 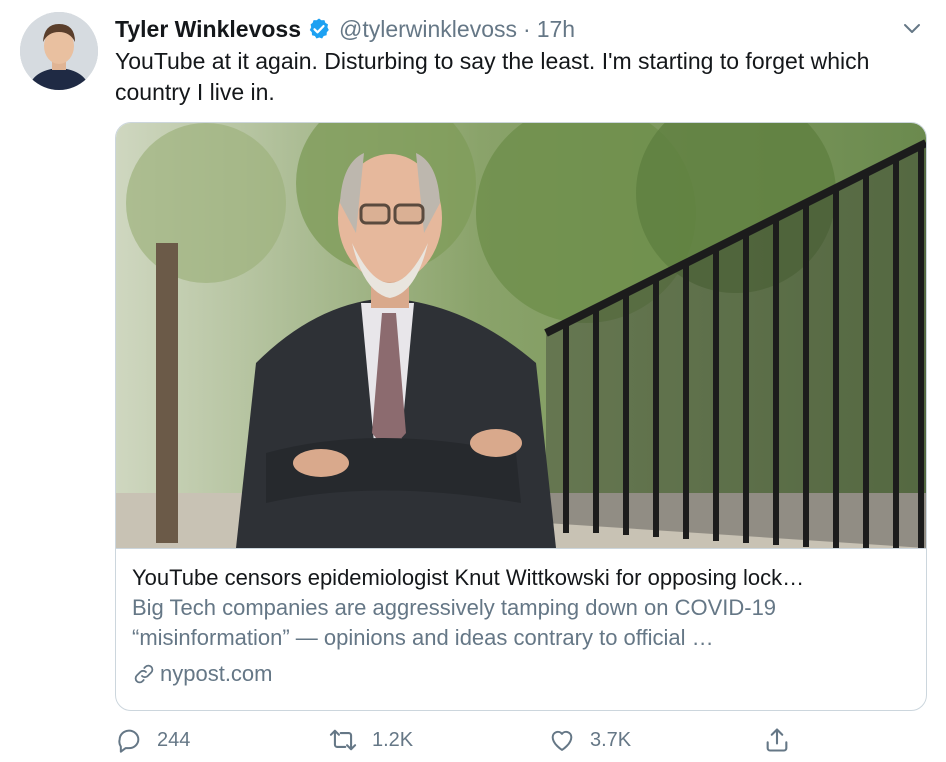 I want to click on reply-icon, so click(x=129, y=741).